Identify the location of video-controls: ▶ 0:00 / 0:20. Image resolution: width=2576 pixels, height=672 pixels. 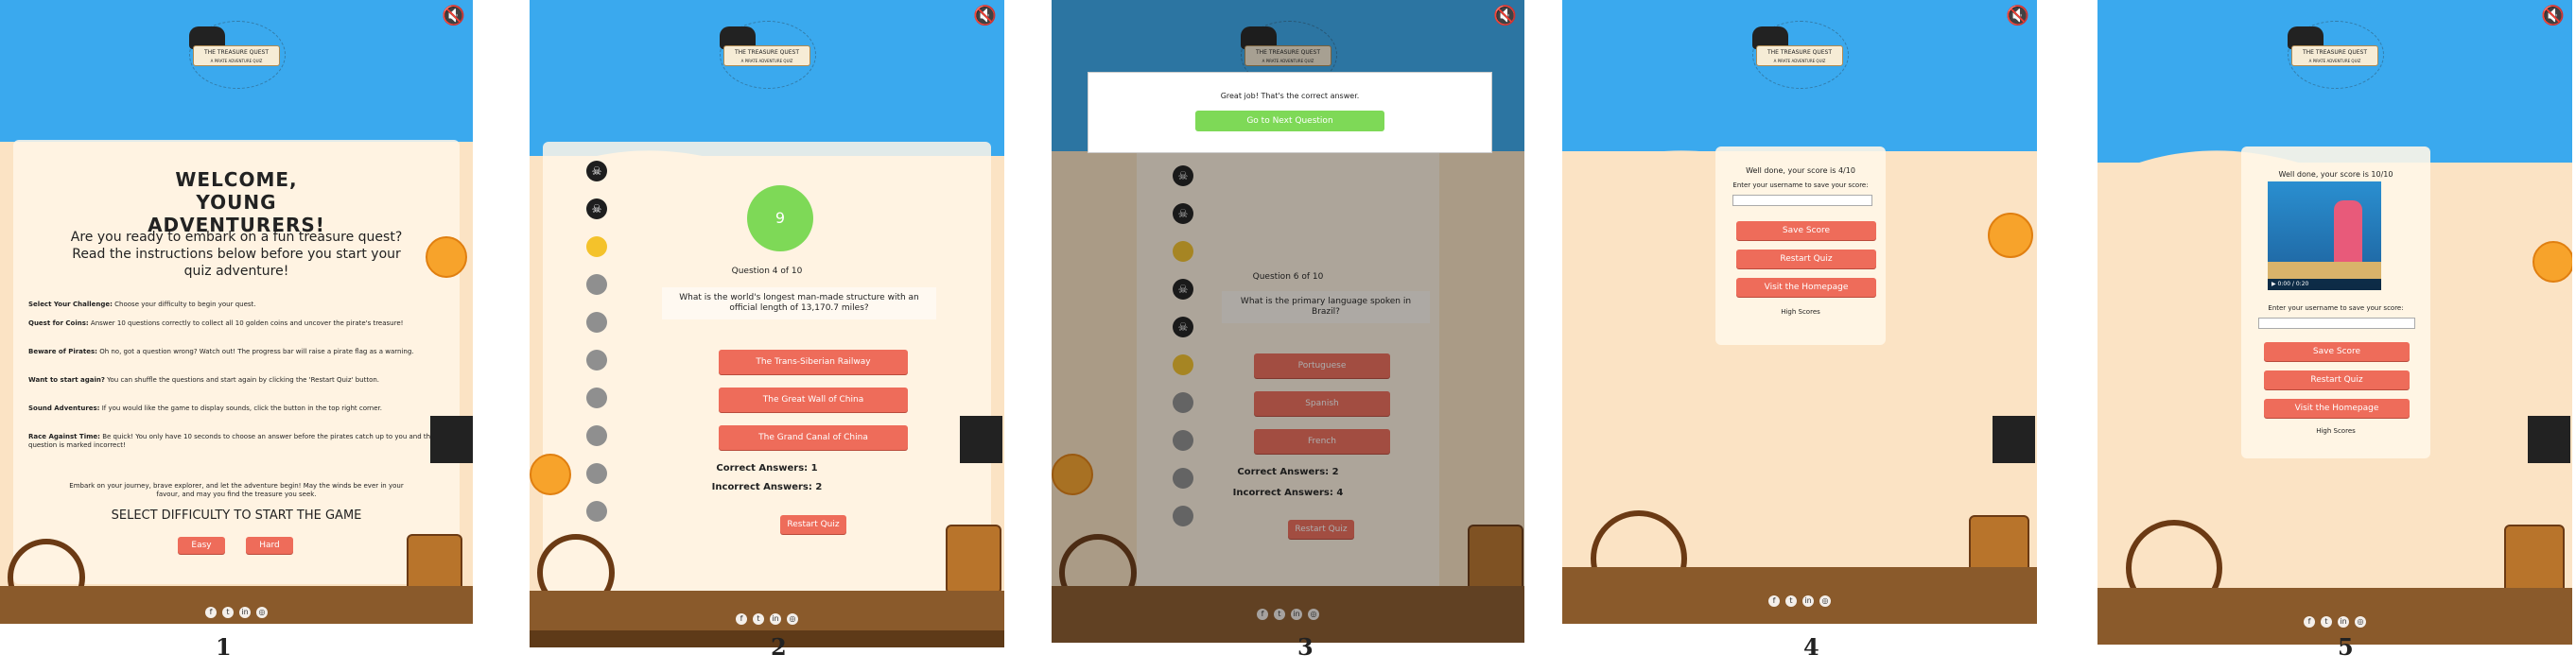
(2324, 284).